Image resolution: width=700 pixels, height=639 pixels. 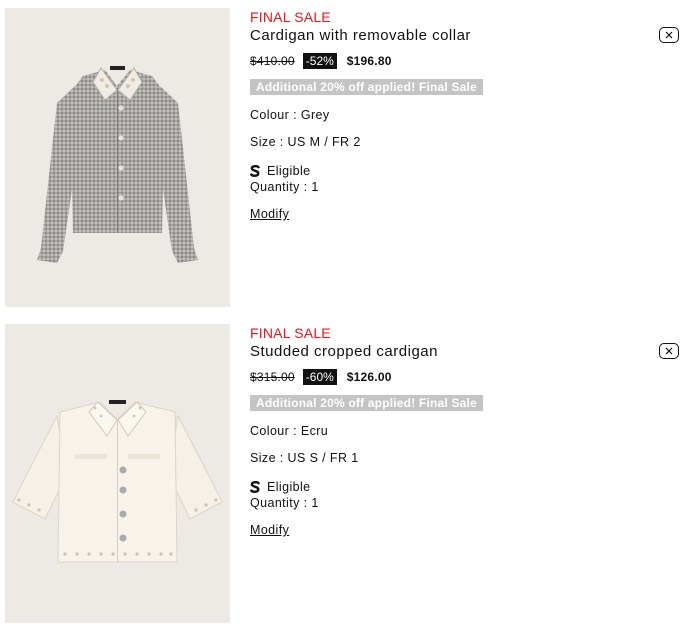 What do you see at coordinates (319, 377) in the screenshot?
I see `discount-badge: -60%` at bounding box center [319, 377].